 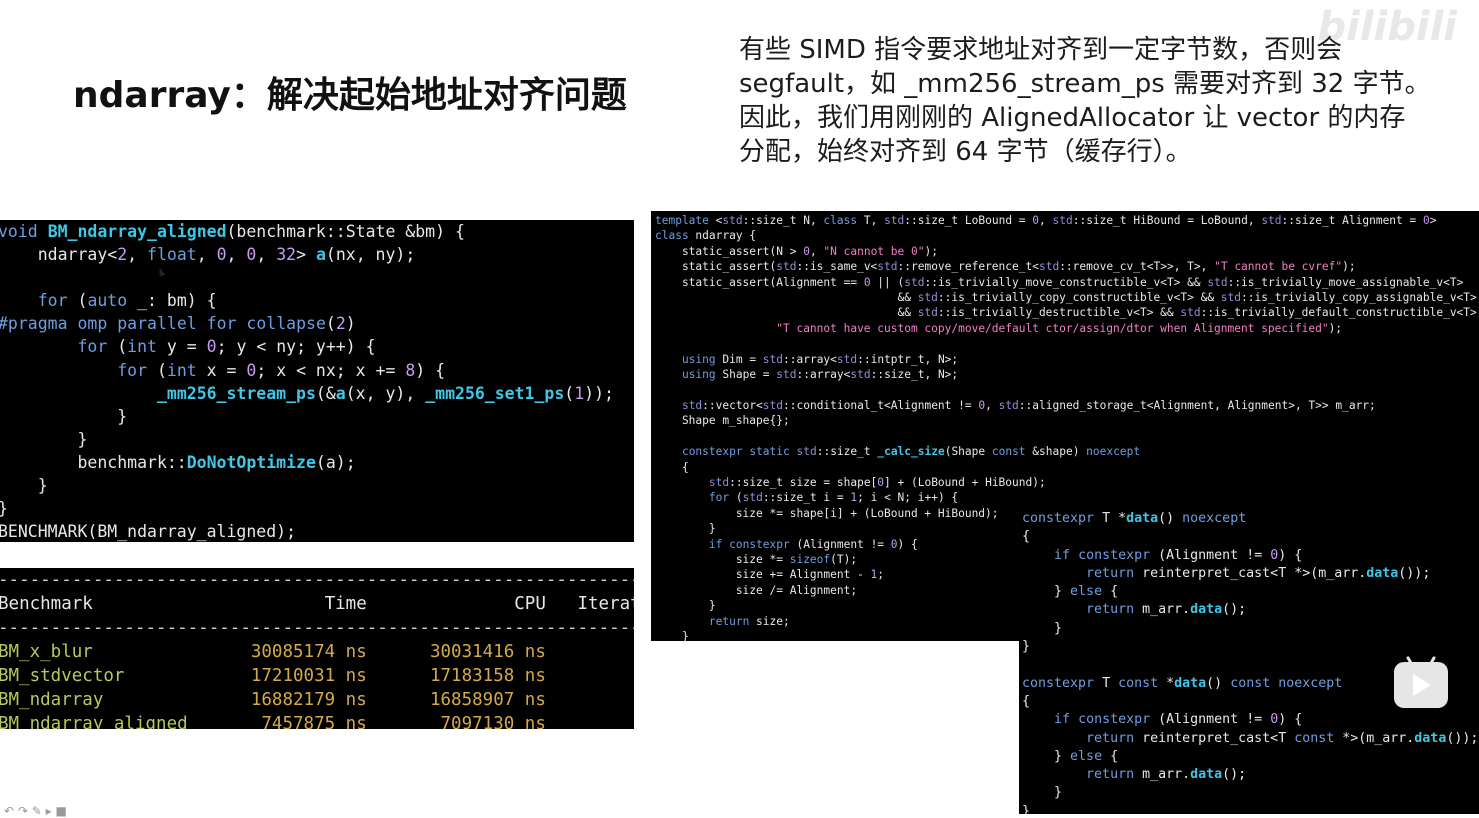 I want to click on toolbar-icons: ↶ ↷ ✎ ▸ ■, so click(x=35, y=811).